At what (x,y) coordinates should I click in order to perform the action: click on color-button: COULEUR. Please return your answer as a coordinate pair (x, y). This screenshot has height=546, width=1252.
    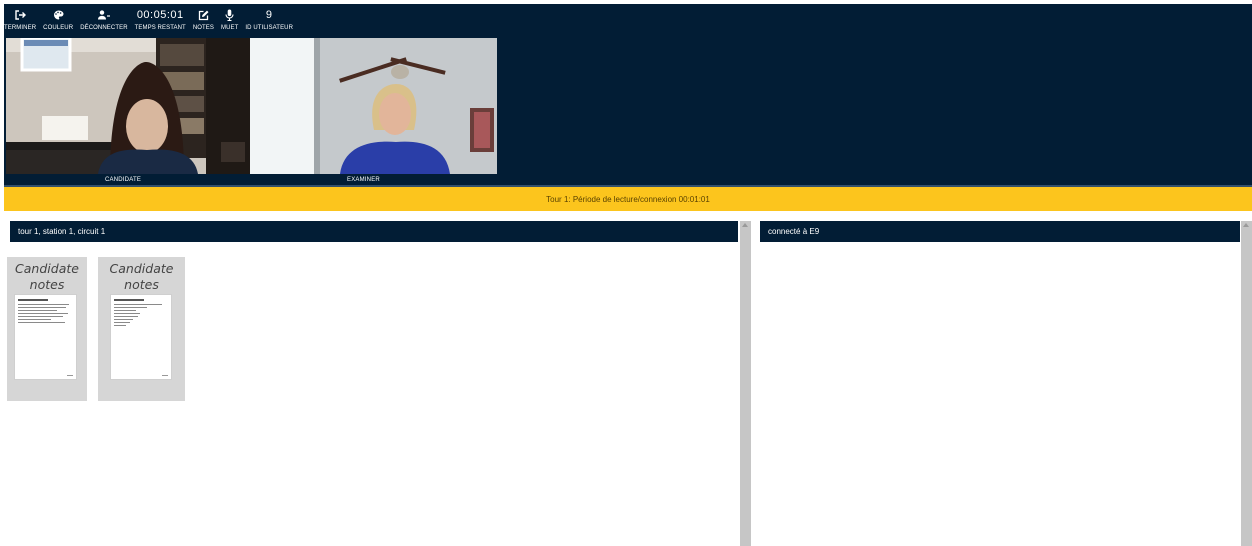
    Looking at the image, I should click on (58, 19).